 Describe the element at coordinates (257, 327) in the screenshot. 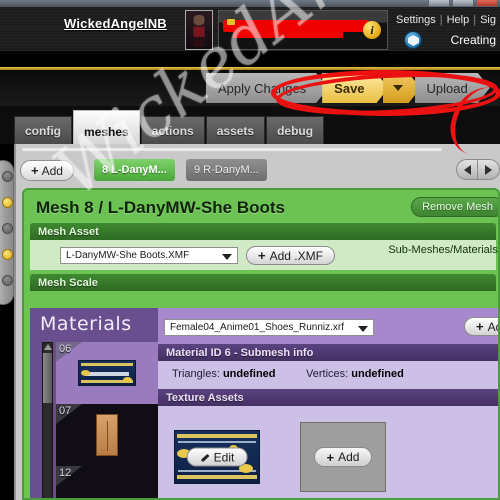

I see `material-select-value: Female04_Anime01_Shoes_Runniz.xrf` at that location.